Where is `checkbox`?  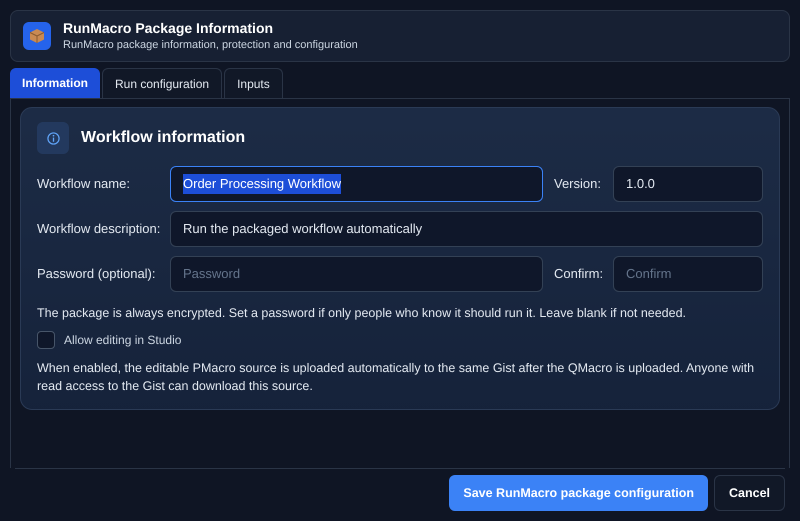
checkbox is located at coordinates (46, 339).